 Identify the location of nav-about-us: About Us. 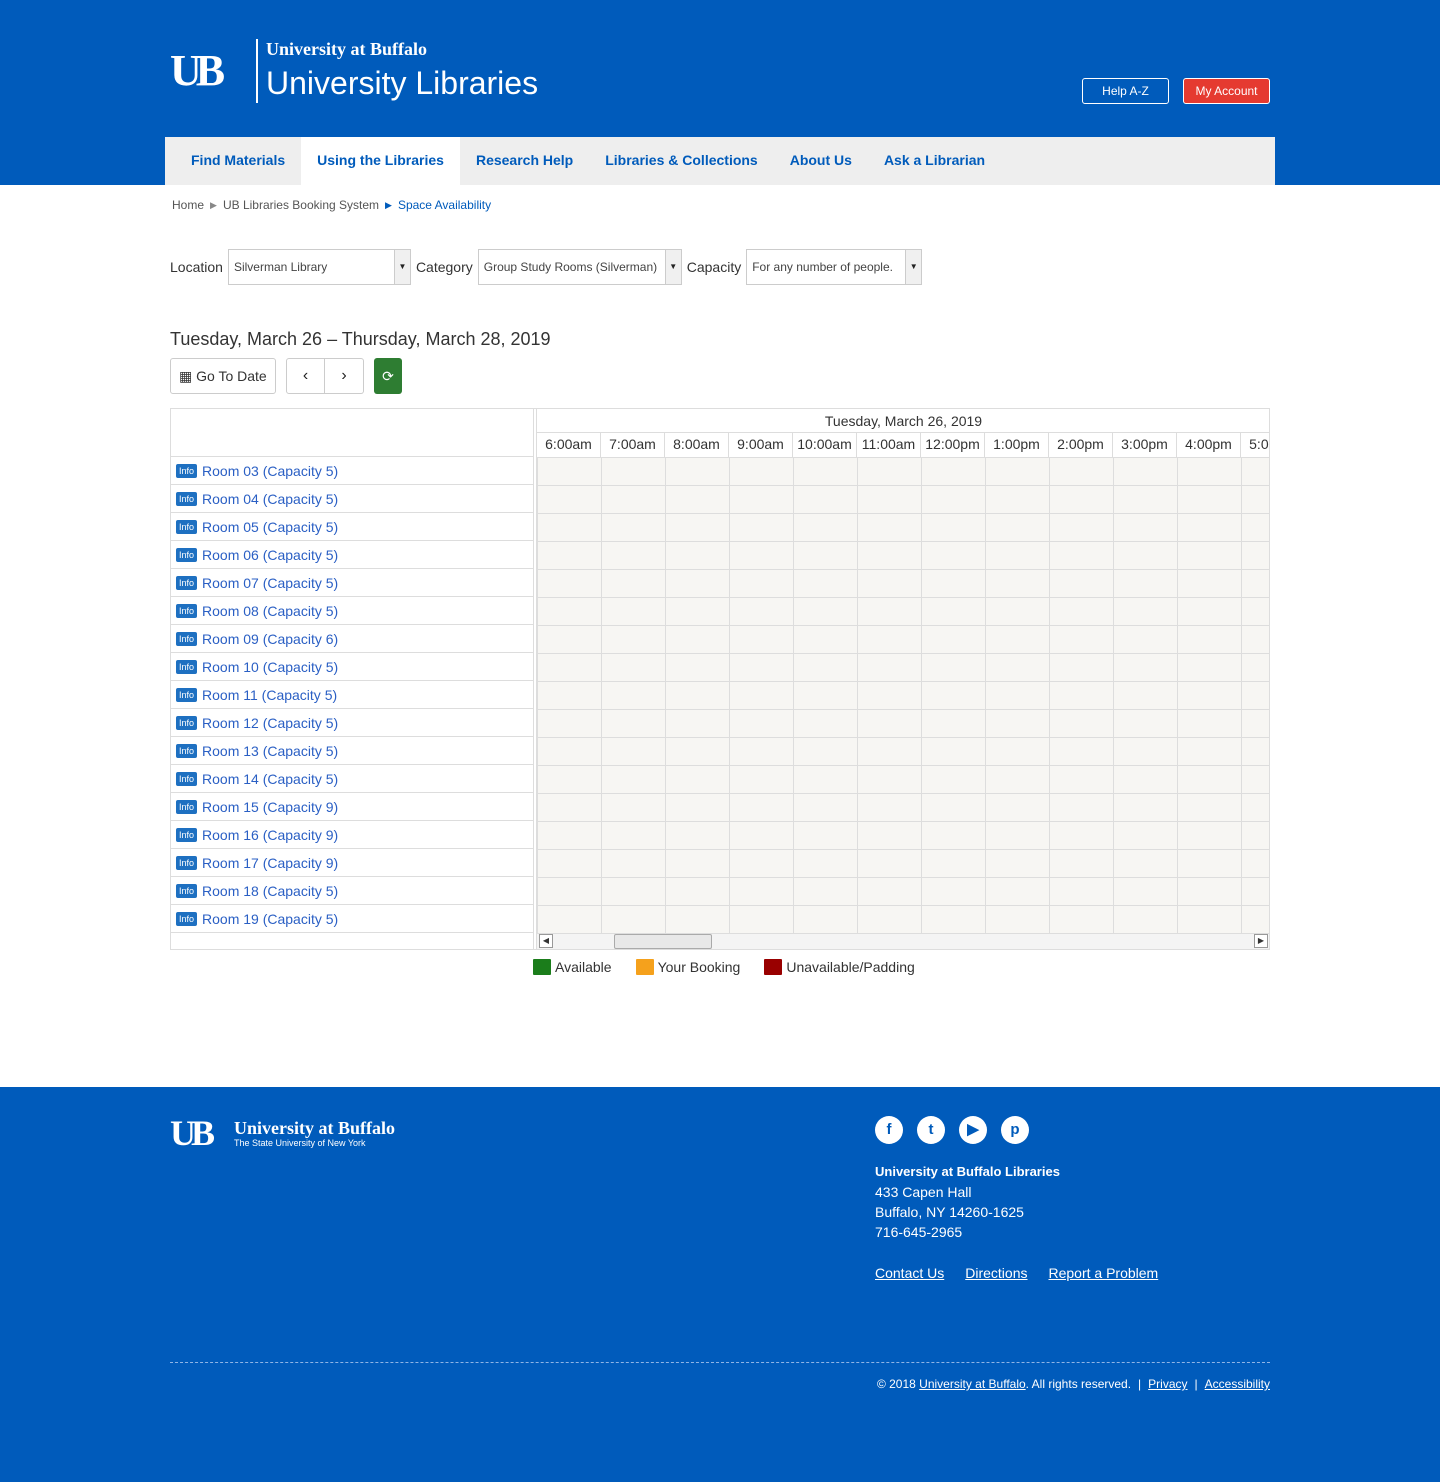
(821, 161).